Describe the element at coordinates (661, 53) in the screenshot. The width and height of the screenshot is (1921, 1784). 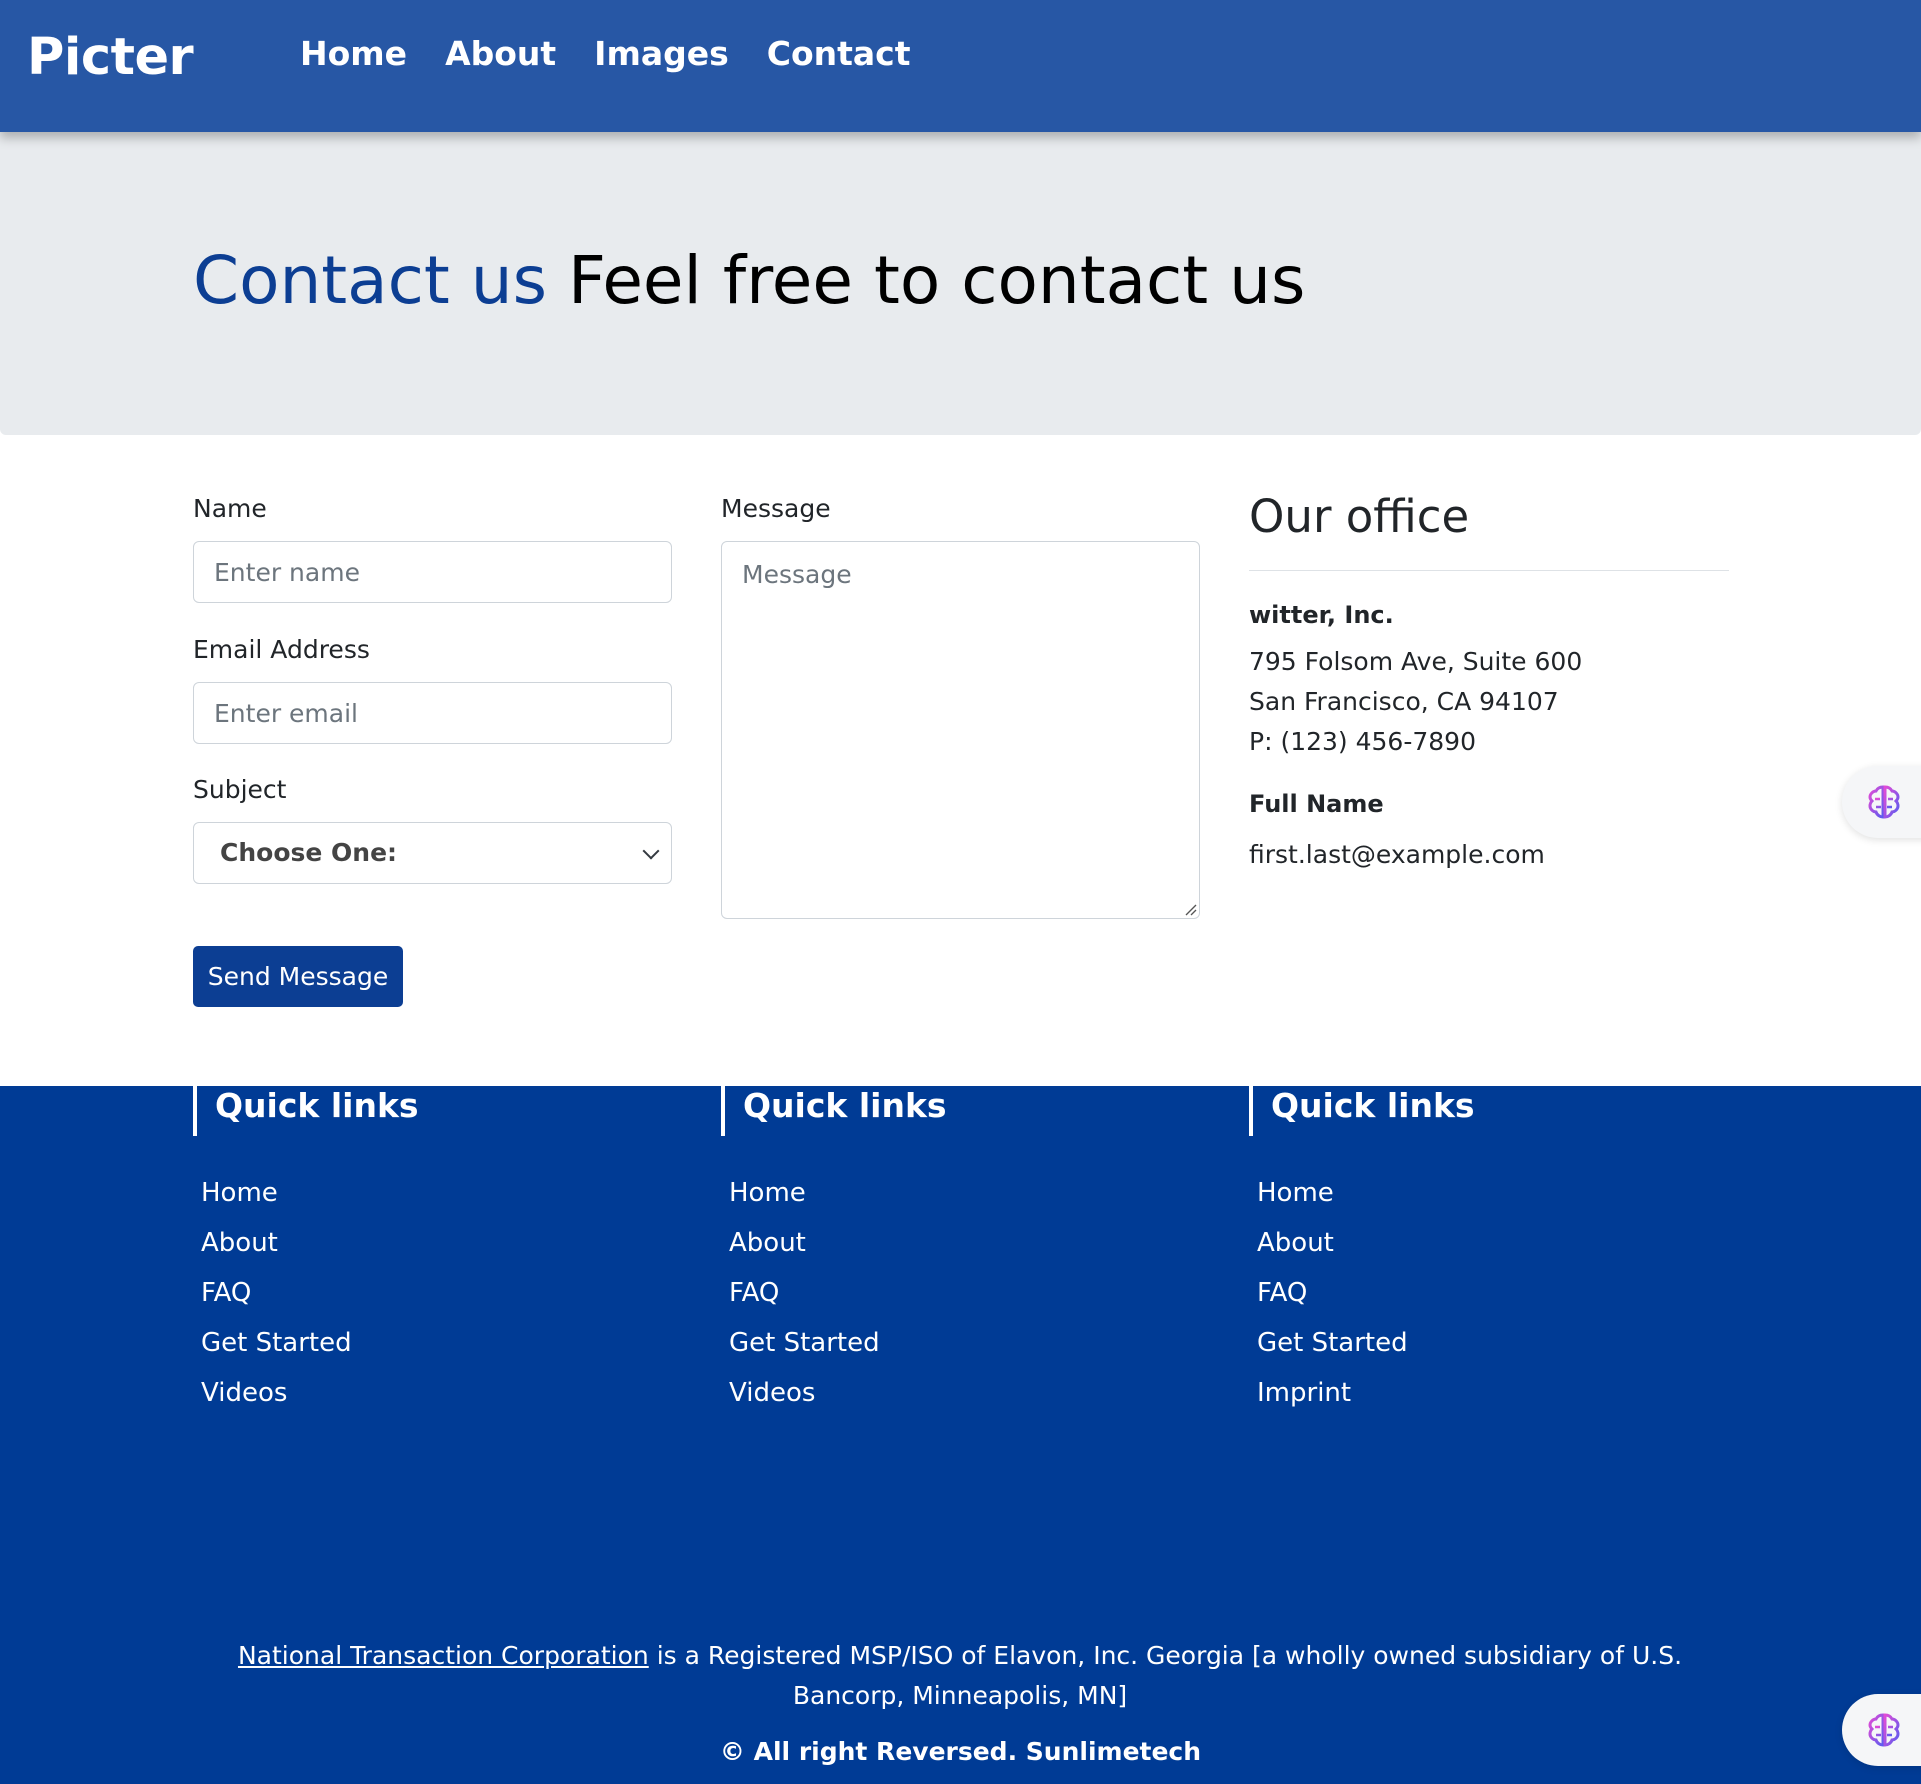
I see `nav-images-link: Images` at that location.